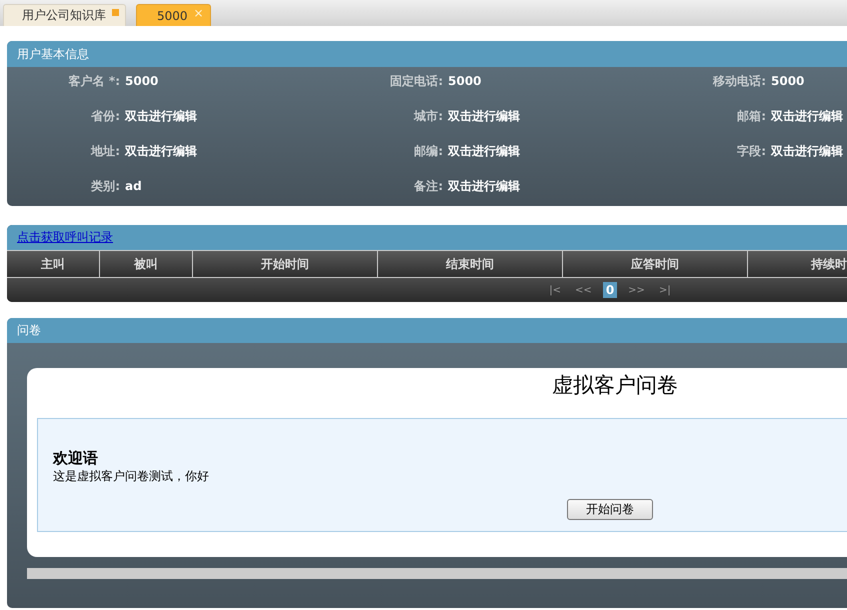 The image size is (847, 610). I want to click on field-label: 类别:, so click(105, 186).